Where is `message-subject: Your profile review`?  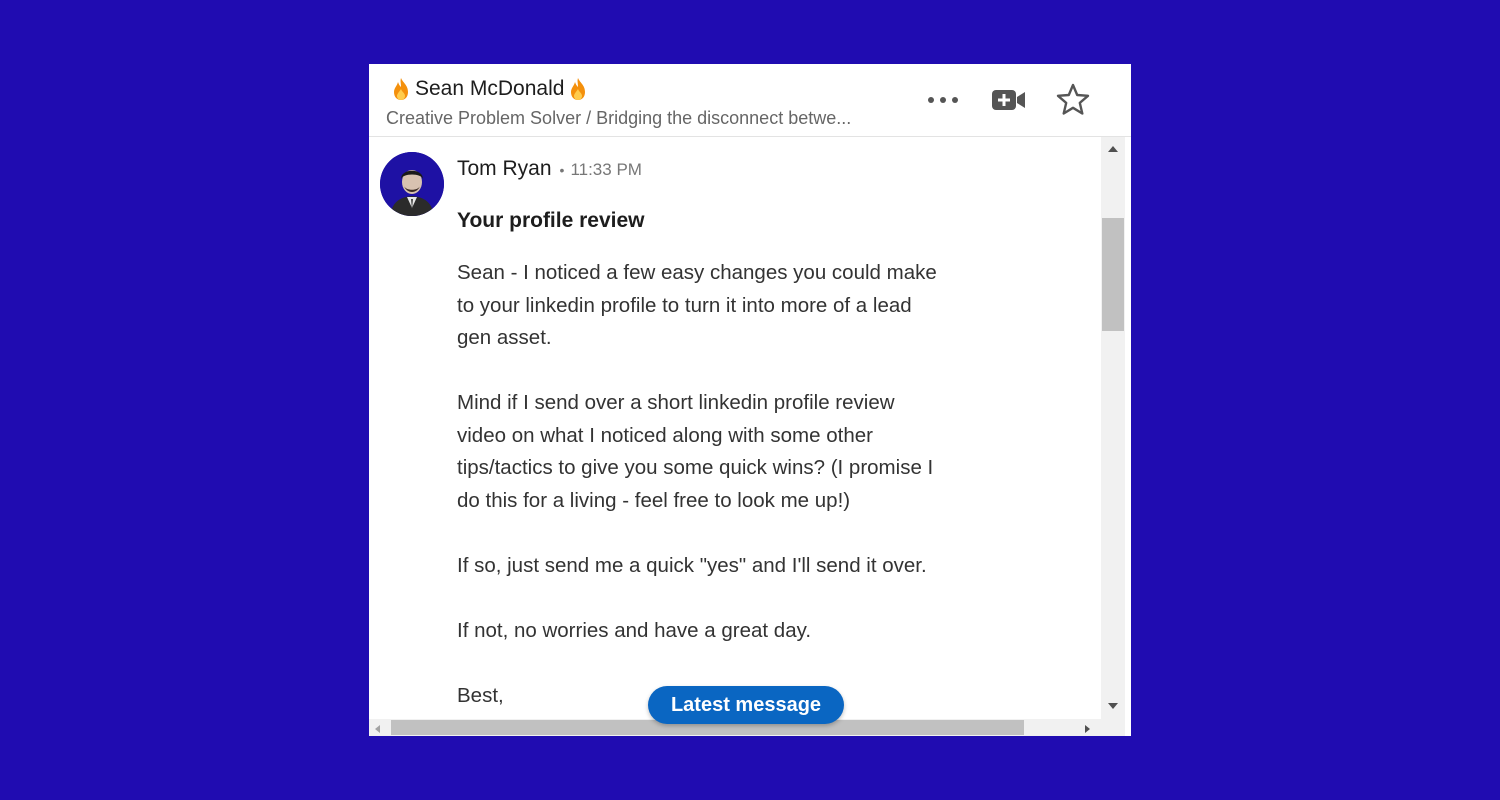 message-subject: Your profile review is located at coordinates (551, 220).